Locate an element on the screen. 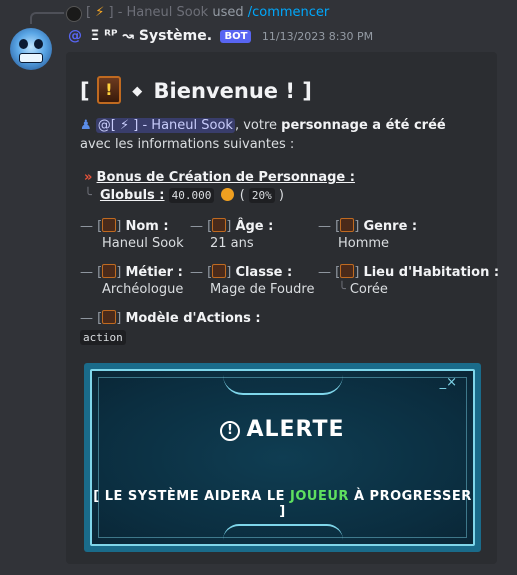 Image resolution: width=517 pixels, height=575 pixels. exclamation-icon: ! is located at coordinates (230, 431).